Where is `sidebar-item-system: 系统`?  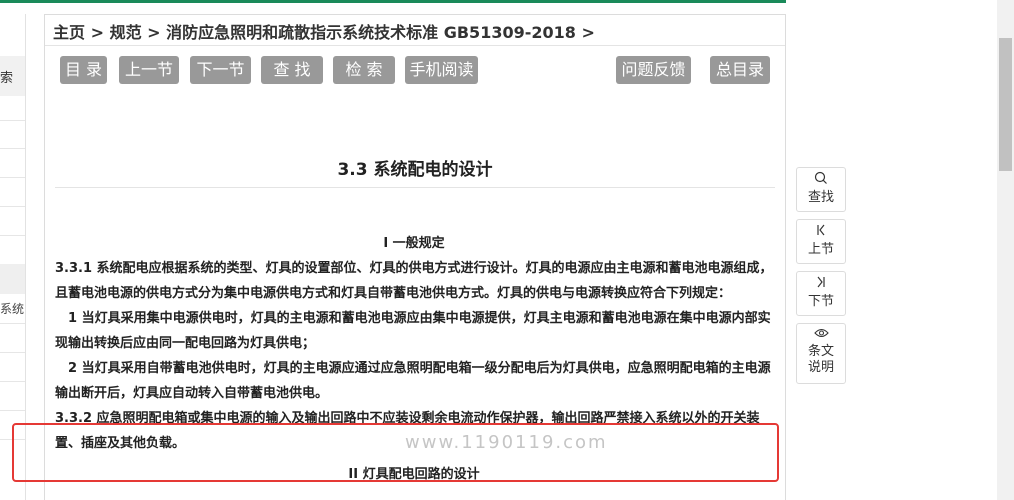
sidebar-item-system: 系统 is located at coordinates (12, 308).